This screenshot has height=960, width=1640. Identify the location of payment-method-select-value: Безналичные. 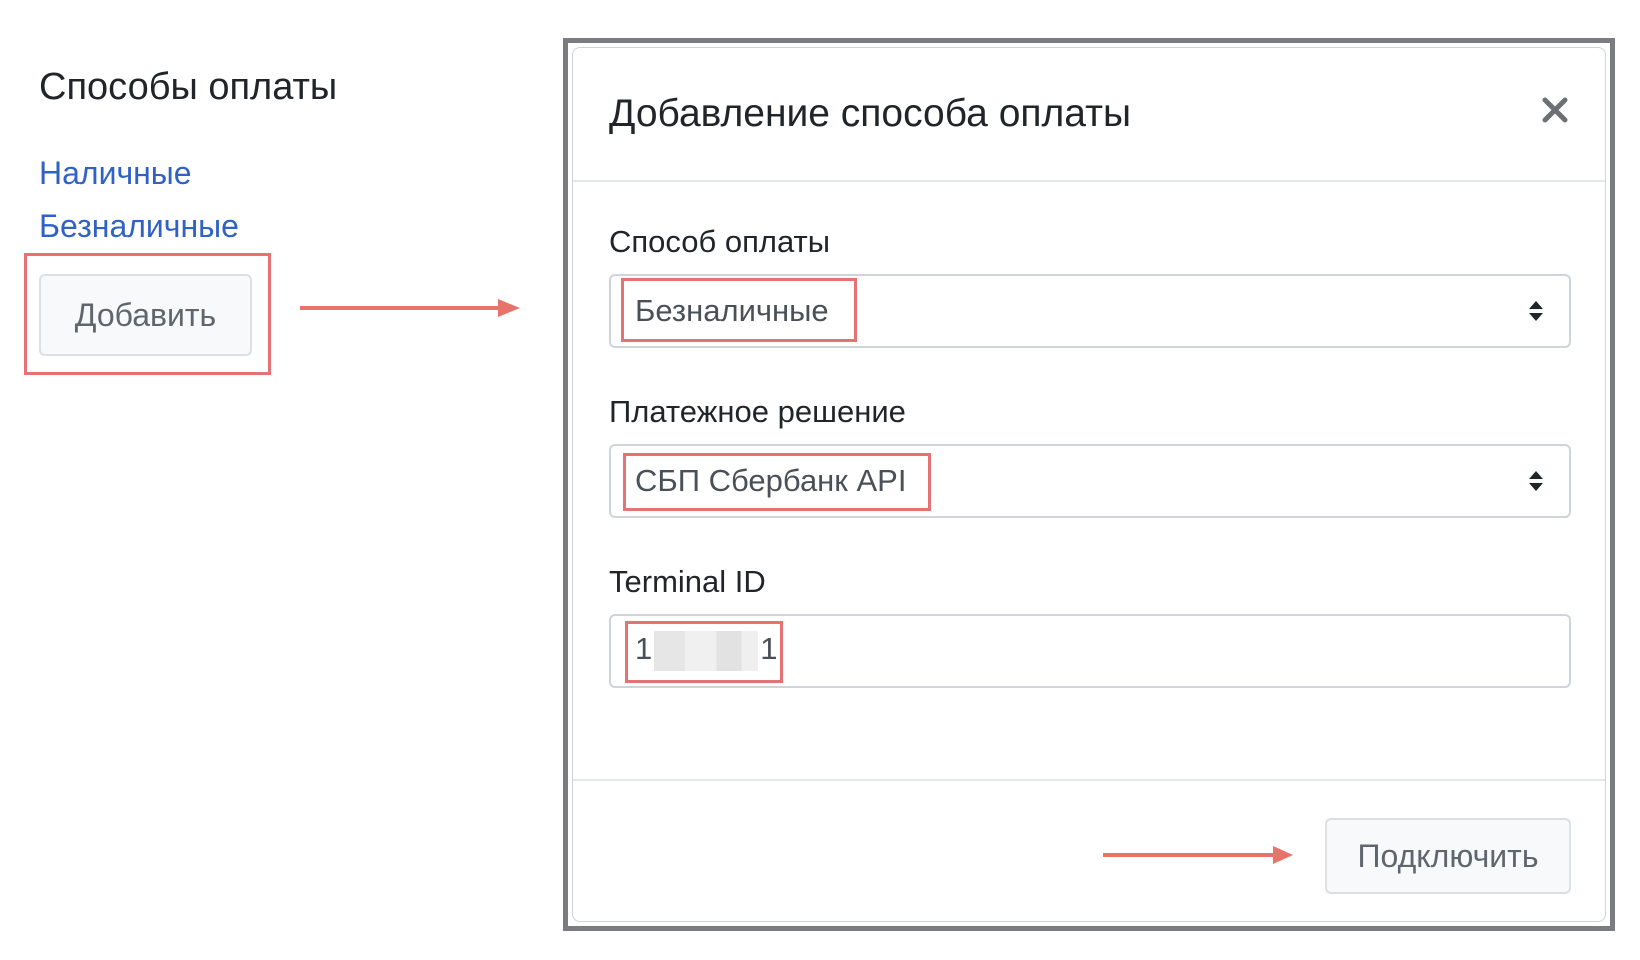
(732, 310).